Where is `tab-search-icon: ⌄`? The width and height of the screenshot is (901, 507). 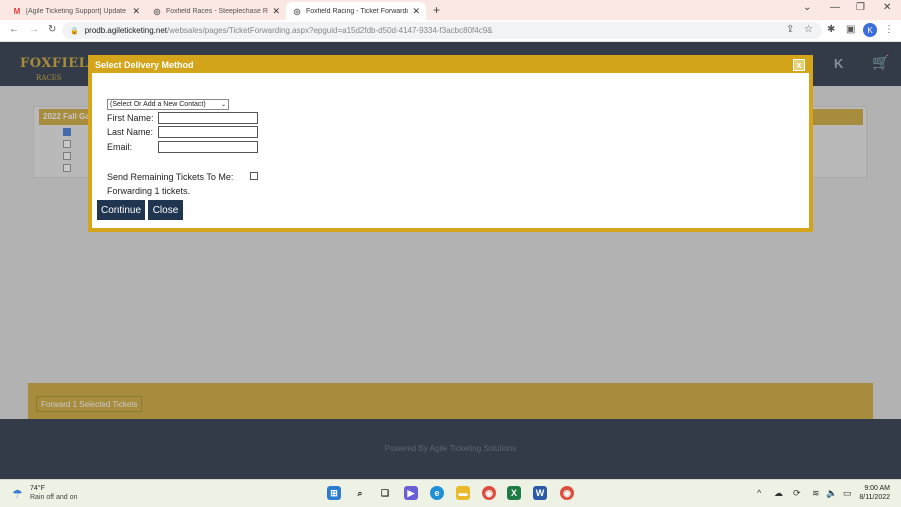
tab-search-icon: ⌄ is located at coordinates (807, 7).